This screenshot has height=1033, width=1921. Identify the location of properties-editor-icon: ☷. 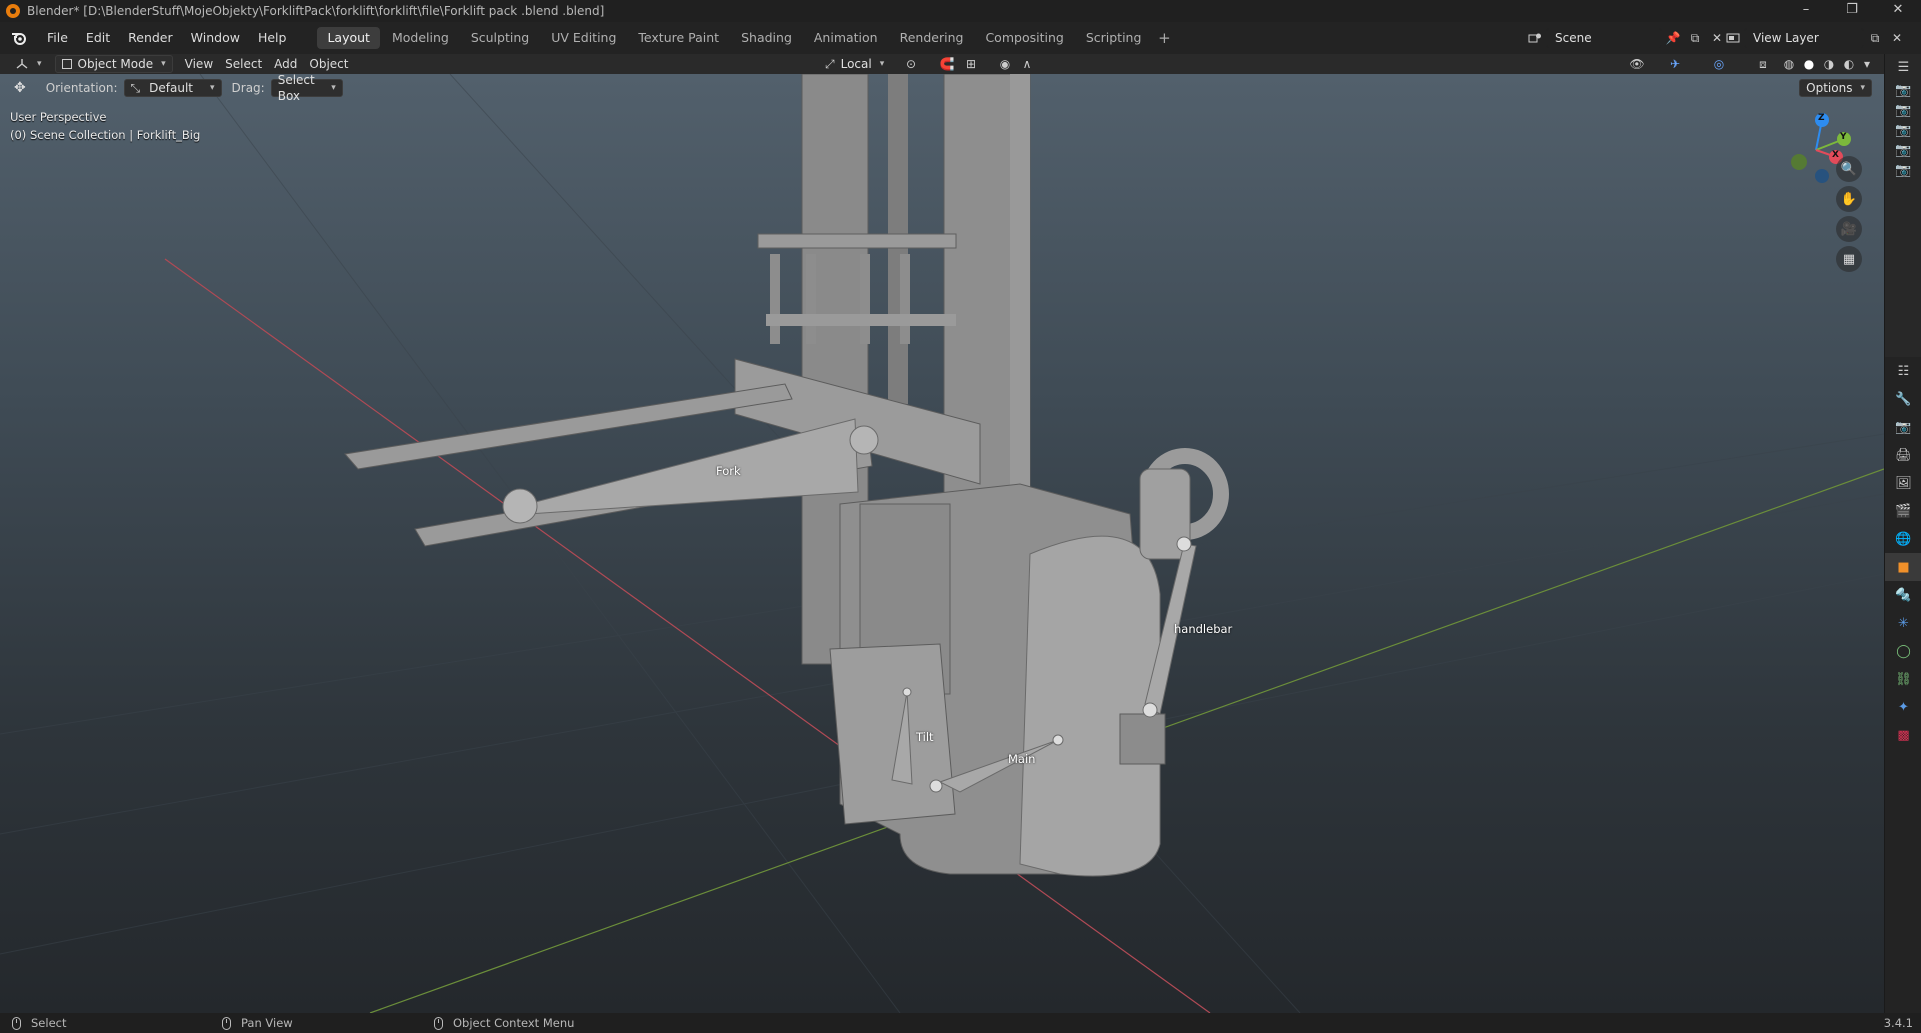
(1903, 371).